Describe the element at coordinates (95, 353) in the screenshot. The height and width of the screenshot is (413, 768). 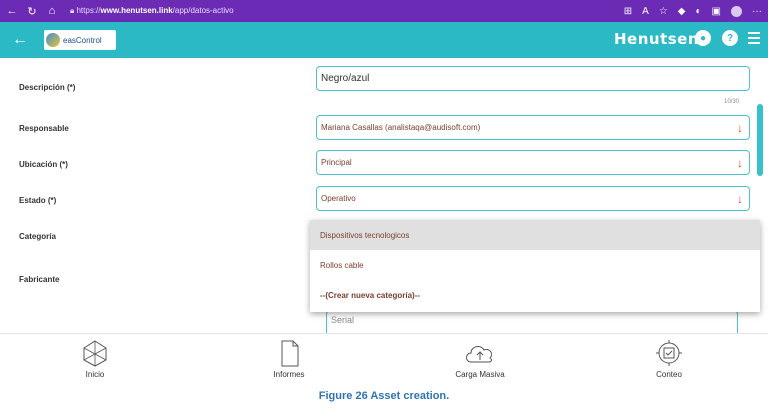
I see `inicio-icon` at that location.